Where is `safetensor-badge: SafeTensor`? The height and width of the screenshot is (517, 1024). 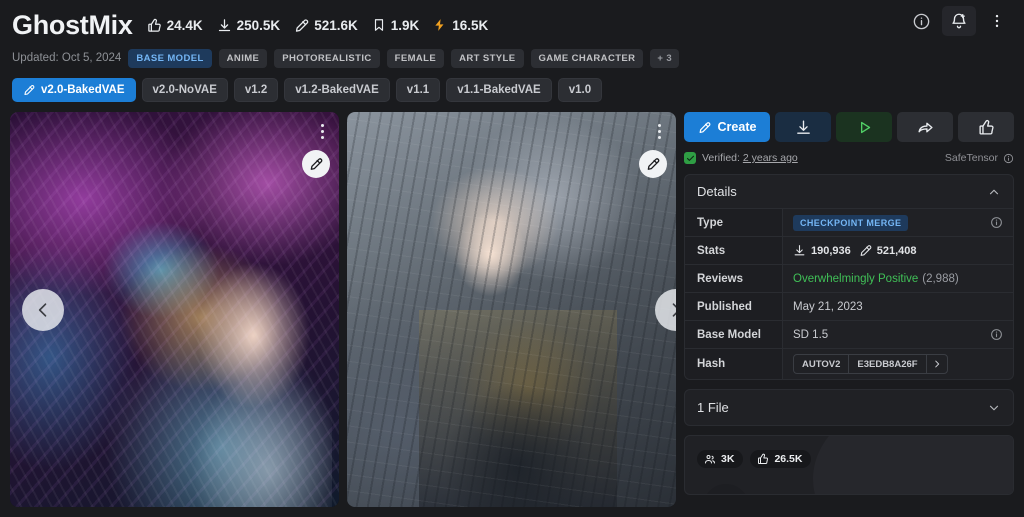
safetensor-badge: SafeTensor is located at coordinates (979, 158).